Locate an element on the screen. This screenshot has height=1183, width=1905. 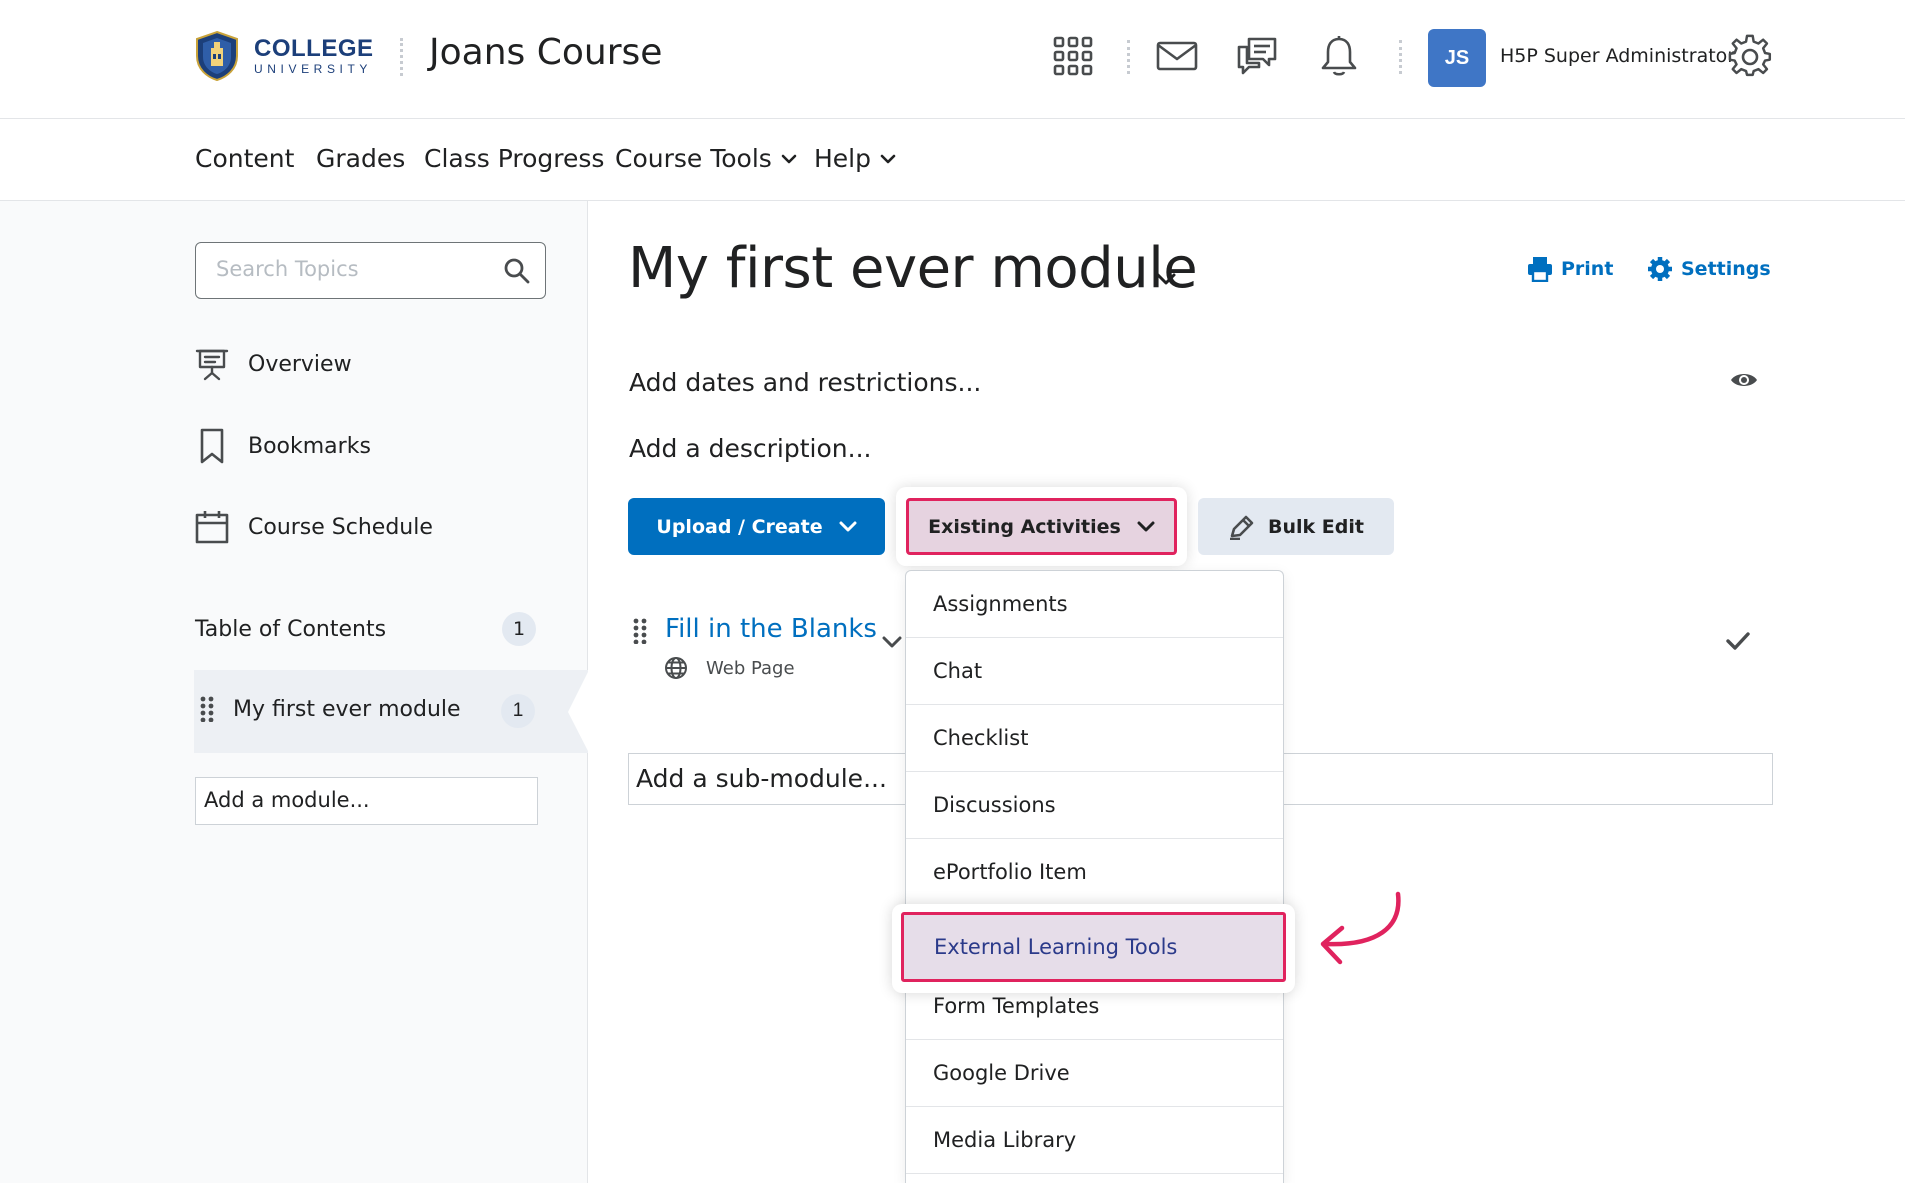
search-icon is located at coordinates (517, 273).